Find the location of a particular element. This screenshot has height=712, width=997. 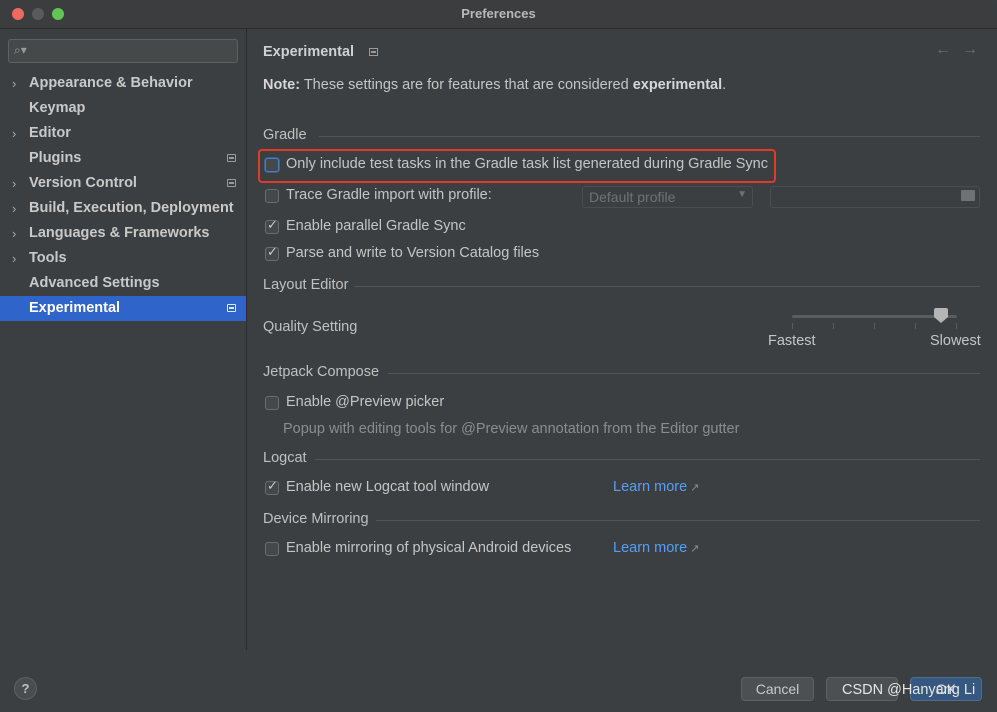

sidebar-item-label: Experimental is located at coordinates (75, 308).